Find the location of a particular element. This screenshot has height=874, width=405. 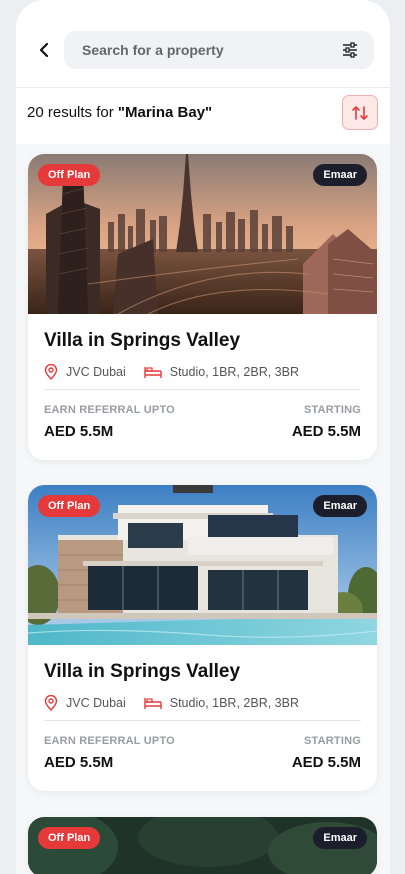

results-bar: 20 results for "Marina Bay" is located at coordinates (203, 116).